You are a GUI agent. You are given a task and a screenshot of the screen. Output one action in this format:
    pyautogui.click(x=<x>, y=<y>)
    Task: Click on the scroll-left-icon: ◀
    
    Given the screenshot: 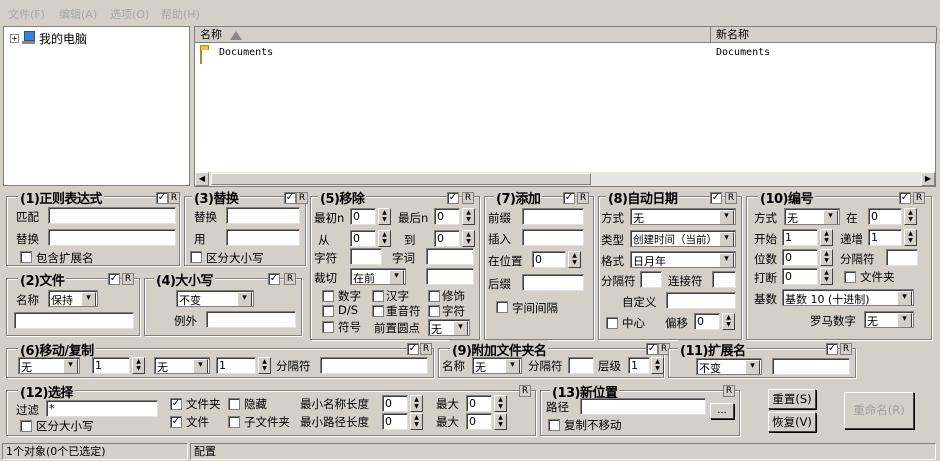 What is the action you would take?
    pyautogui.click(x=202, y=179)
    